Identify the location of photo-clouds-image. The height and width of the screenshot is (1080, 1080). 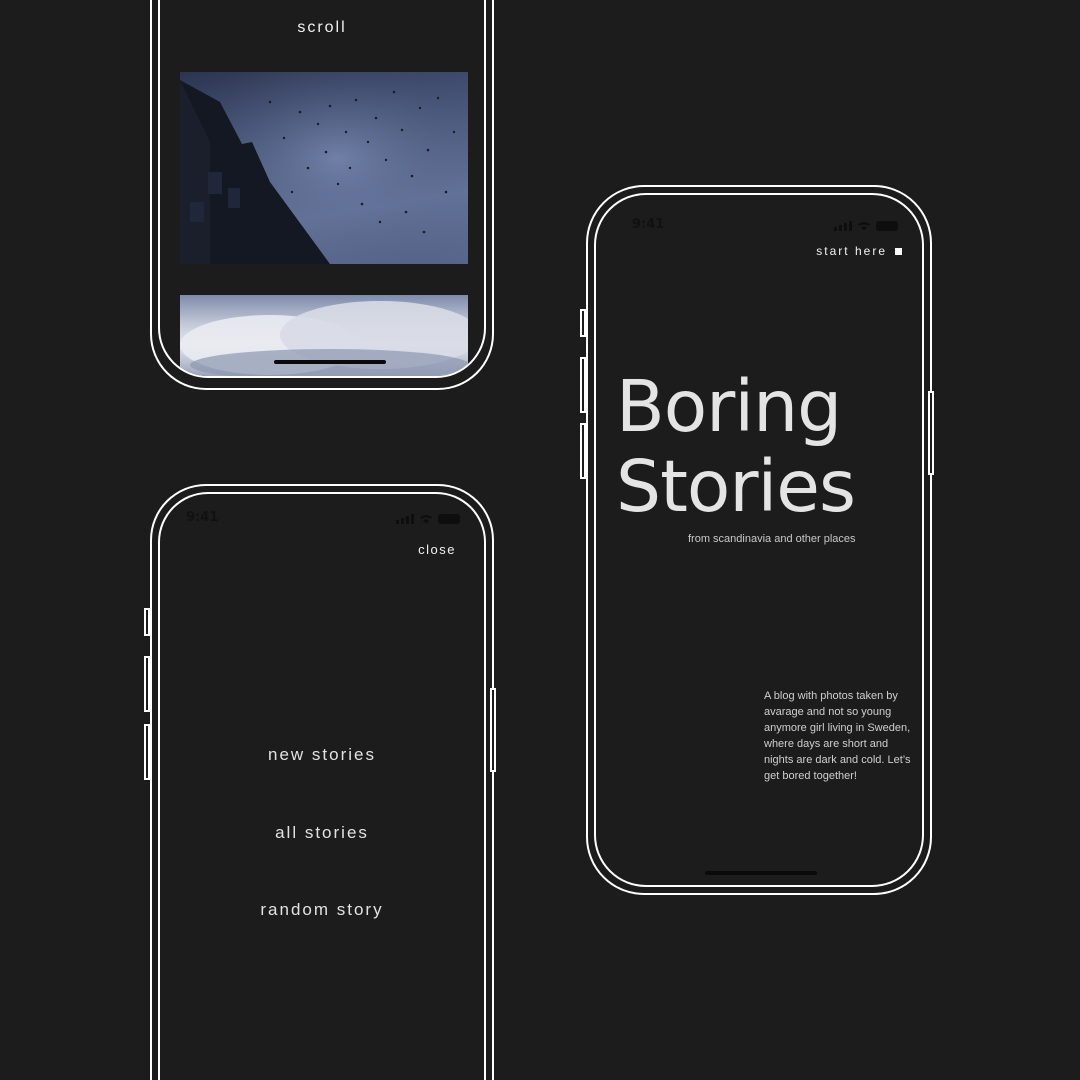
(324, 338).